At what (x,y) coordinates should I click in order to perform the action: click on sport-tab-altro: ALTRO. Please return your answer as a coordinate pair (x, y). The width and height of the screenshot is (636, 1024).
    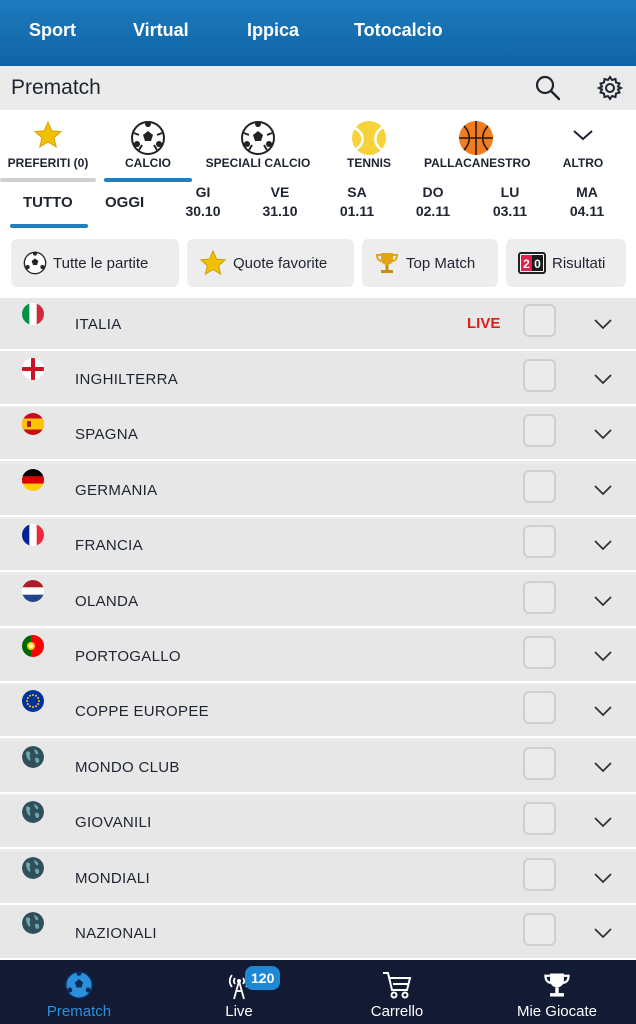
    Looking at the image, I should click on (583, 146).